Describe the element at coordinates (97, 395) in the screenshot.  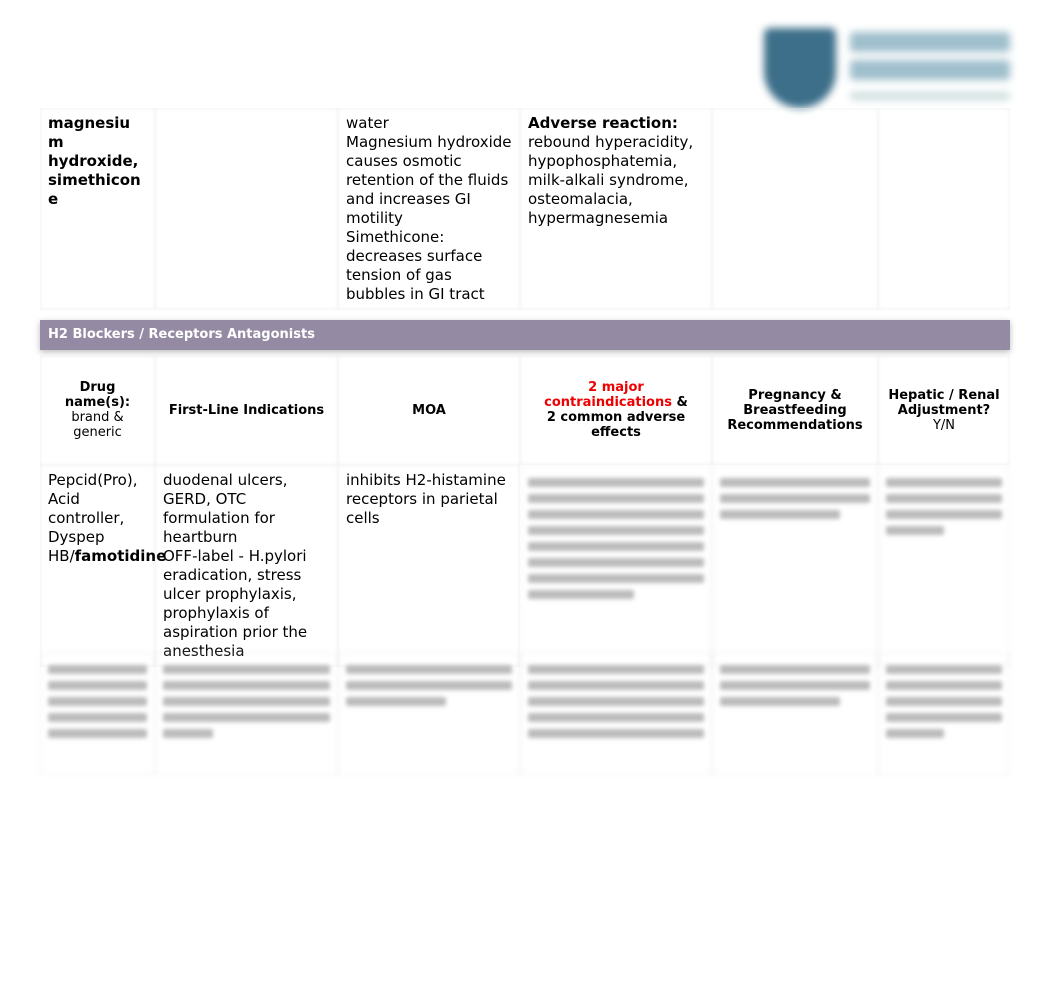
I see `text: Drug name(s):` at that location.